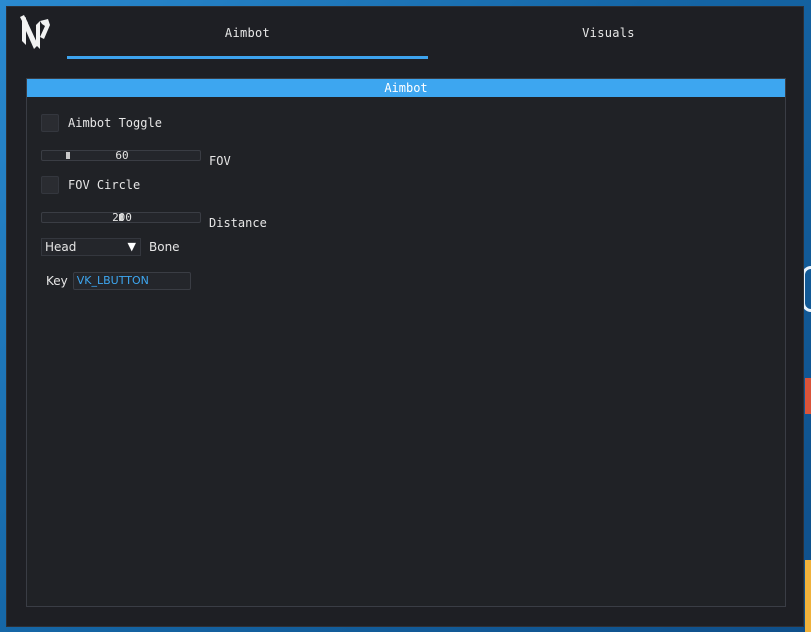  I want to click on bone-combo: Head ▼, so click(91, 247).